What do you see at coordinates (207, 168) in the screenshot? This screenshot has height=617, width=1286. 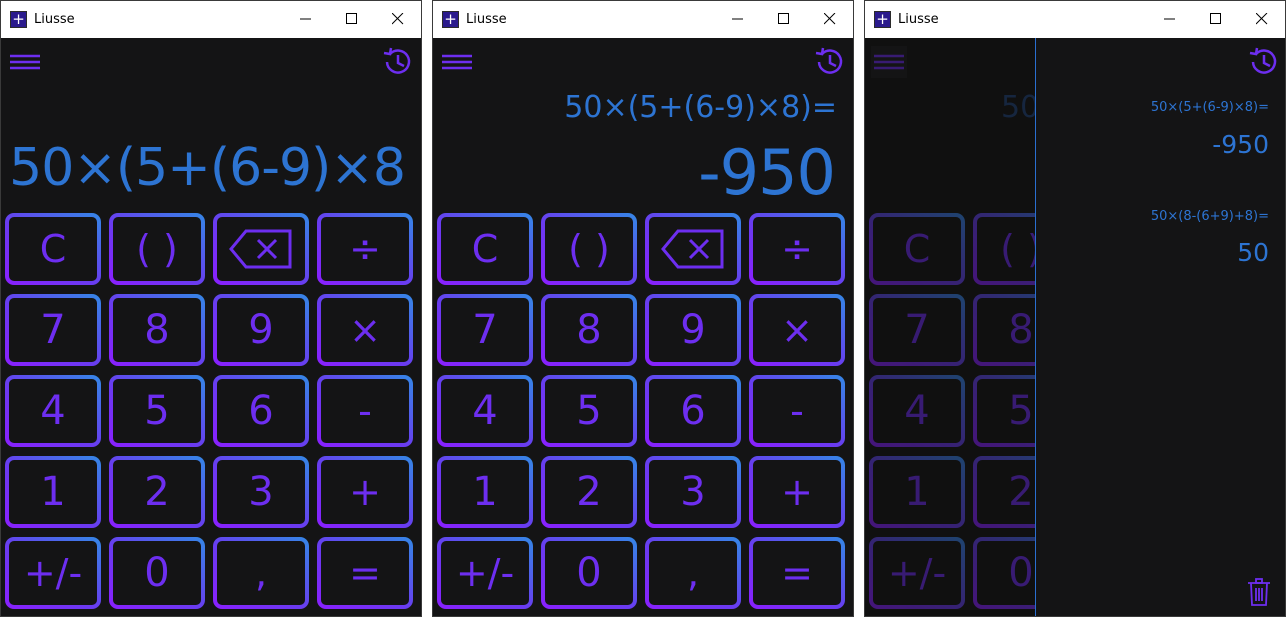 I see `expression-display: 50×(5+(6-9)×8` at bounding box center [207, 168].